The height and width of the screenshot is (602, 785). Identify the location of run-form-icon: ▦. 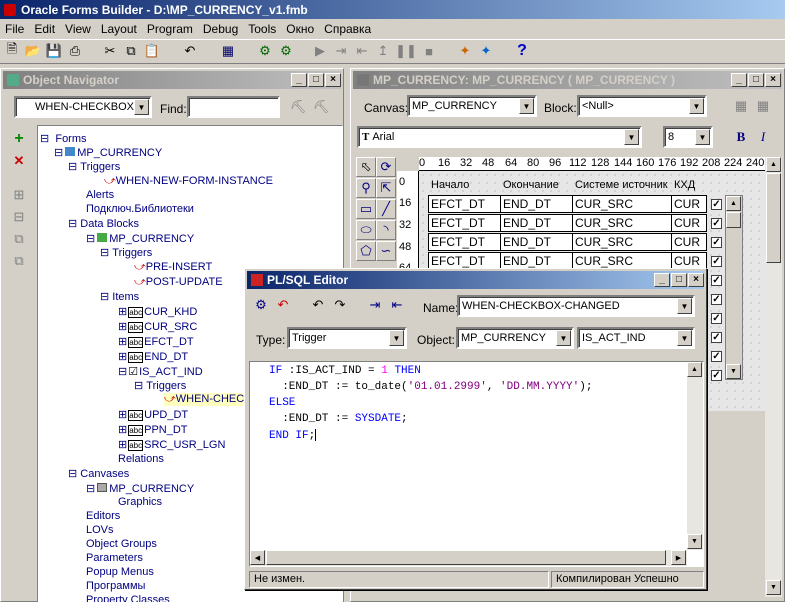
(228, 51).